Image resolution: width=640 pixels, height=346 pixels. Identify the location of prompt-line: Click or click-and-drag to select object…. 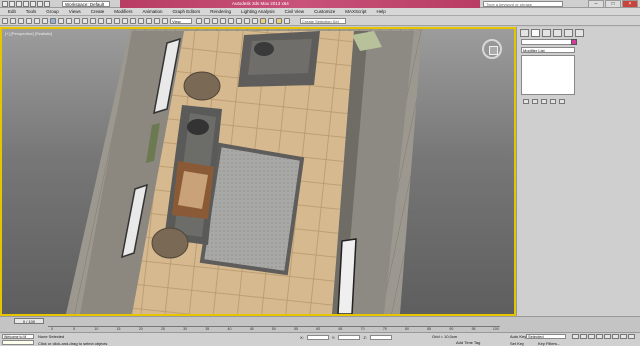
(73, 343).